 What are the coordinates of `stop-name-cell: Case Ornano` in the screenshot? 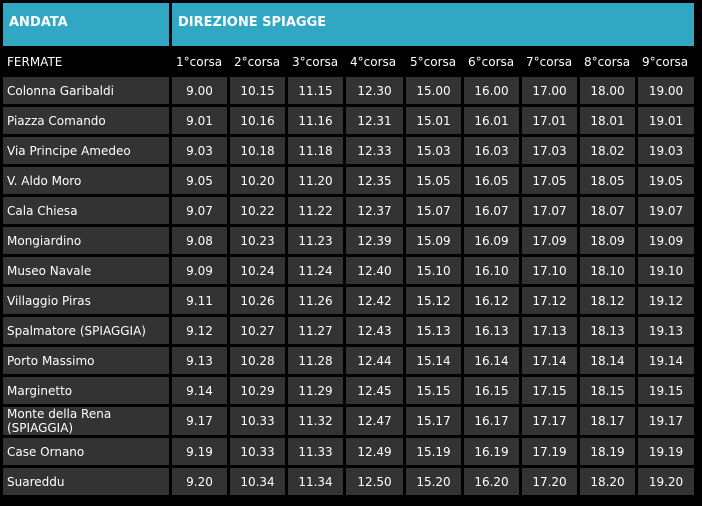 It's located at (86, 451).